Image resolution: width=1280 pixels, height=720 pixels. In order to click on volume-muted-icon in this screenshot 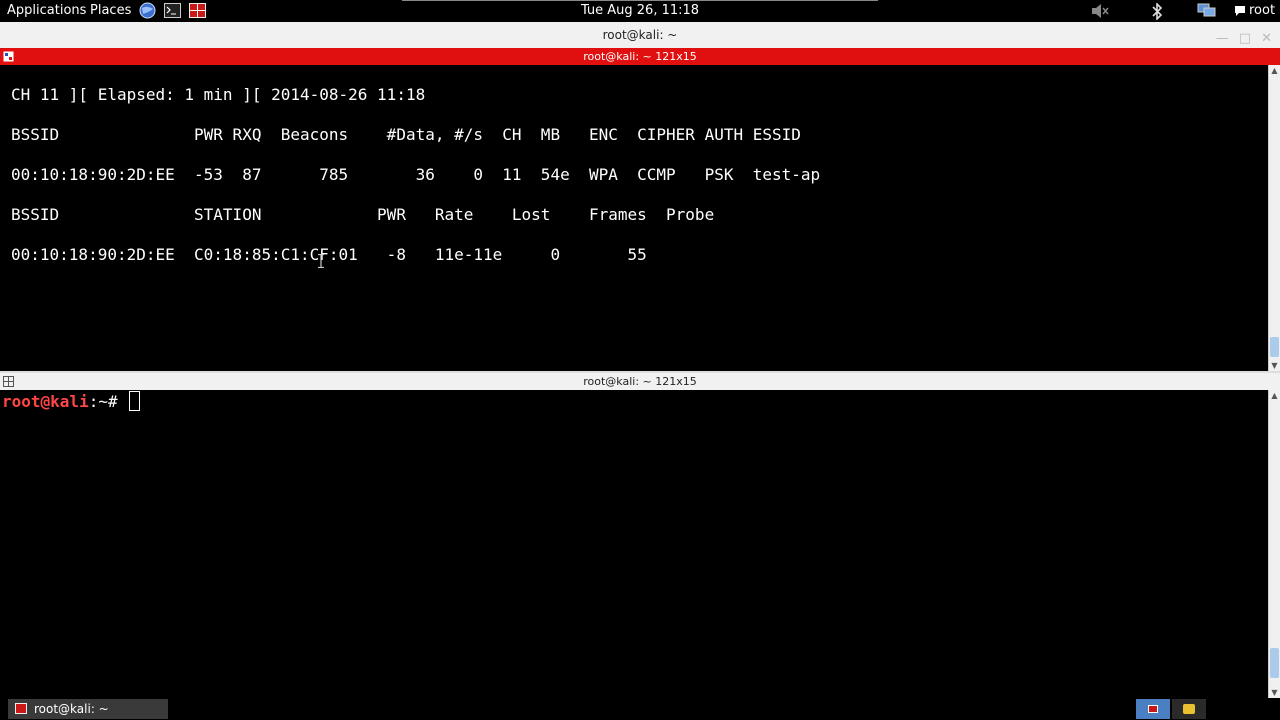, I will do `click(1100, 11)`.